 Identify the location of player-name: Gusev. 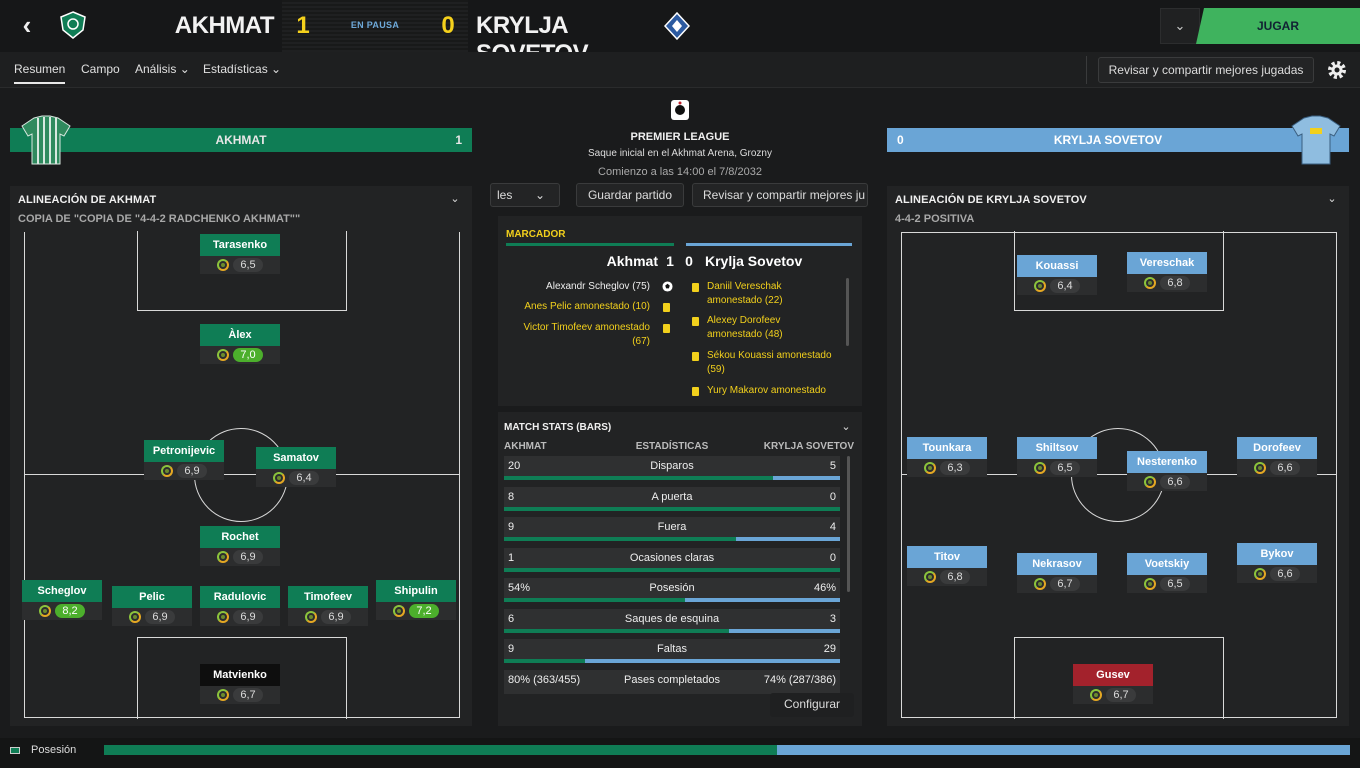
(1113, 675).